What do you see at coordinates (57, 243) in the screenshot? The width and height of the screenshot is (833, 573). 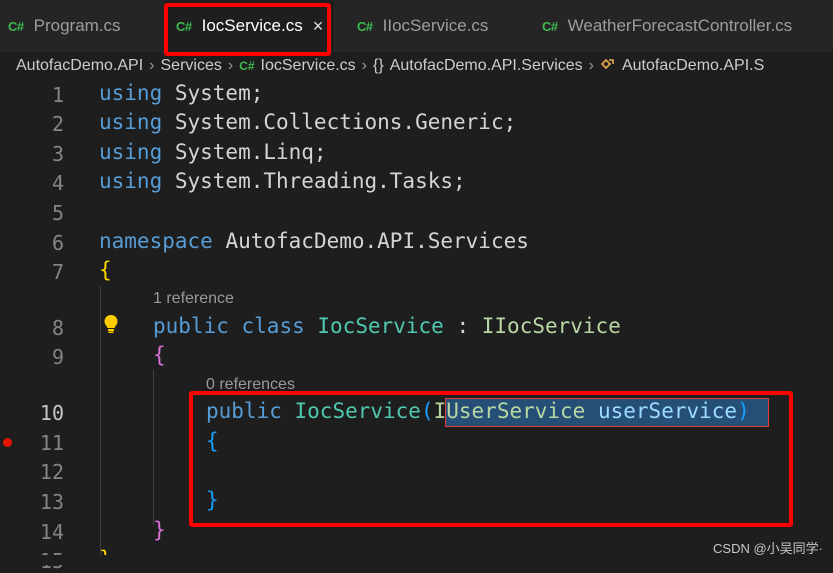 I see `line-number: 6` at bounding box center [57, 243].